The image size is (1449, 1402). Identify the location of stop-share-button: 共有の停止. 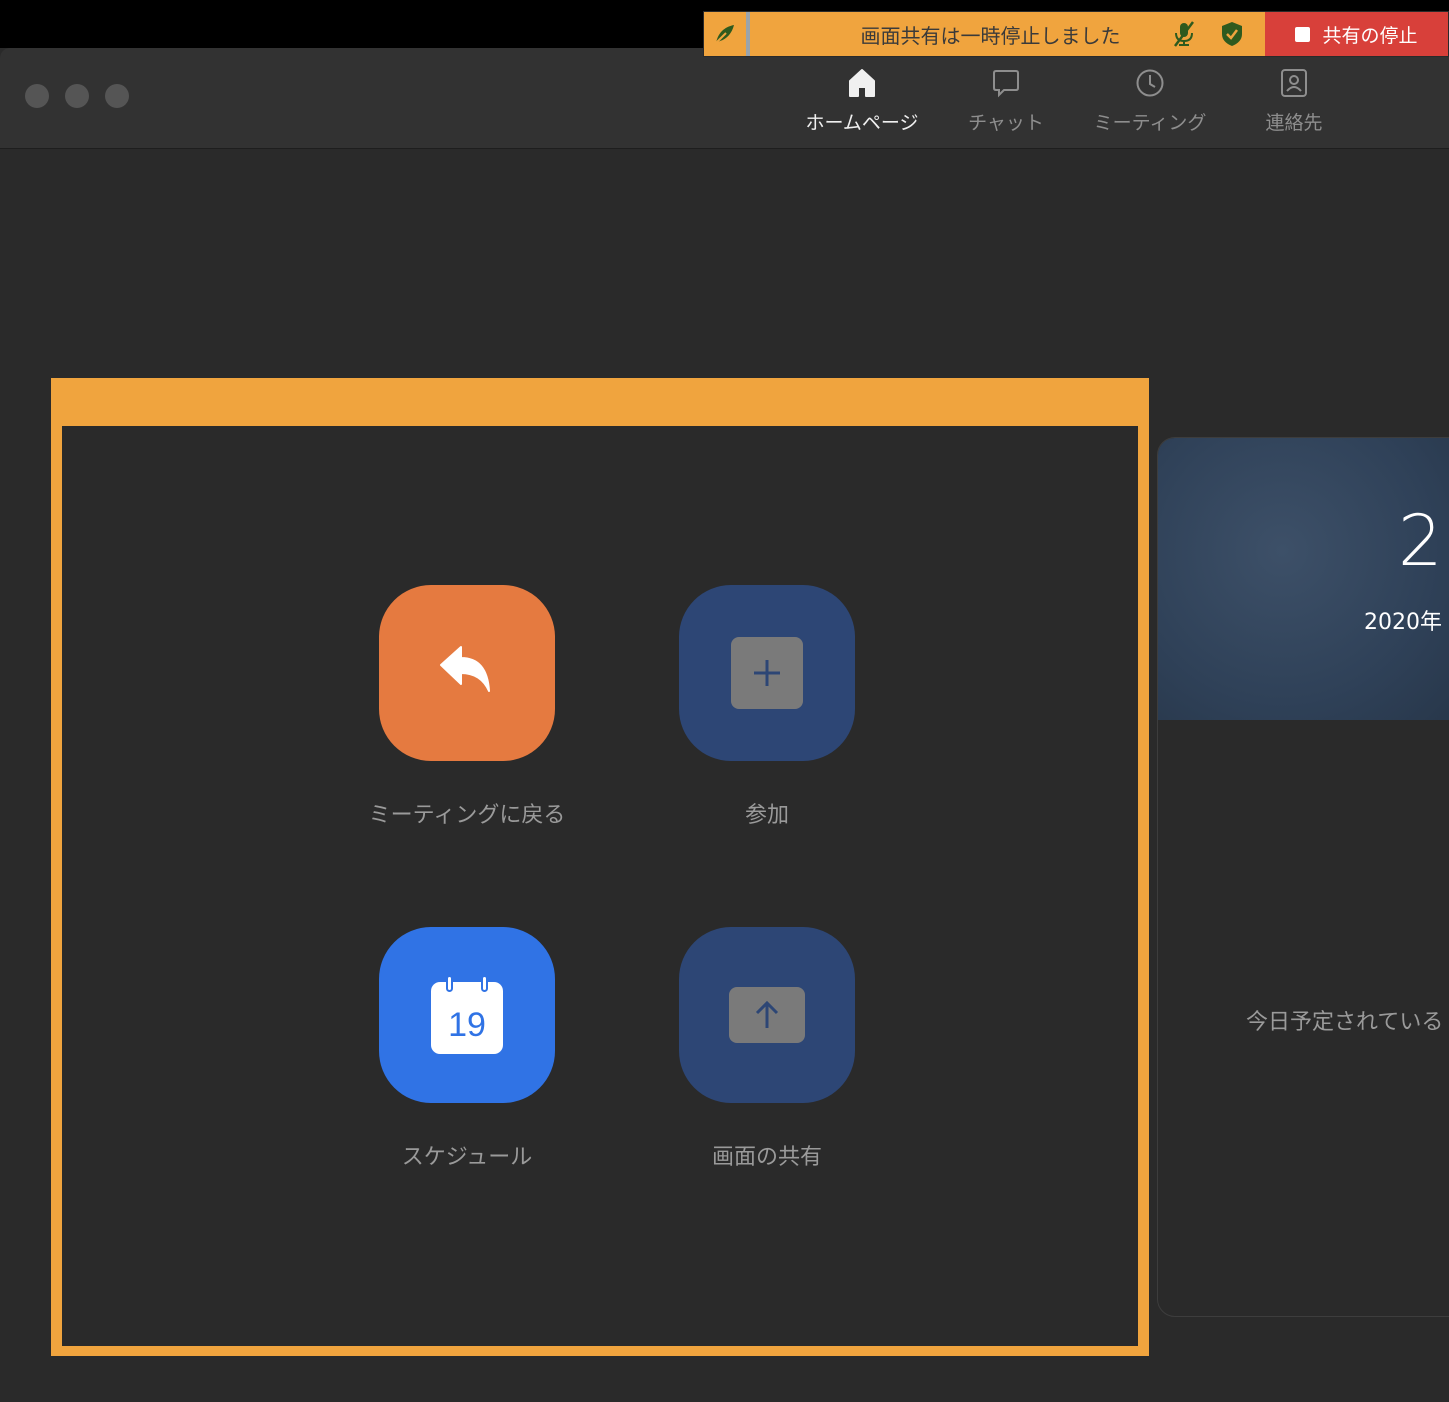
(1356, 34).